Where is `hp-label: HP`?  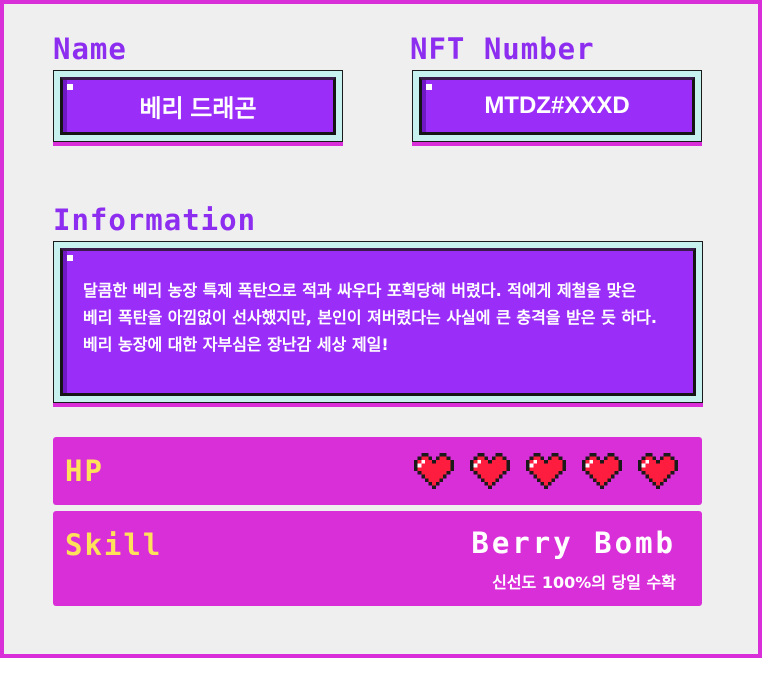
hp-label: HP is located at coordinates (84, 471).